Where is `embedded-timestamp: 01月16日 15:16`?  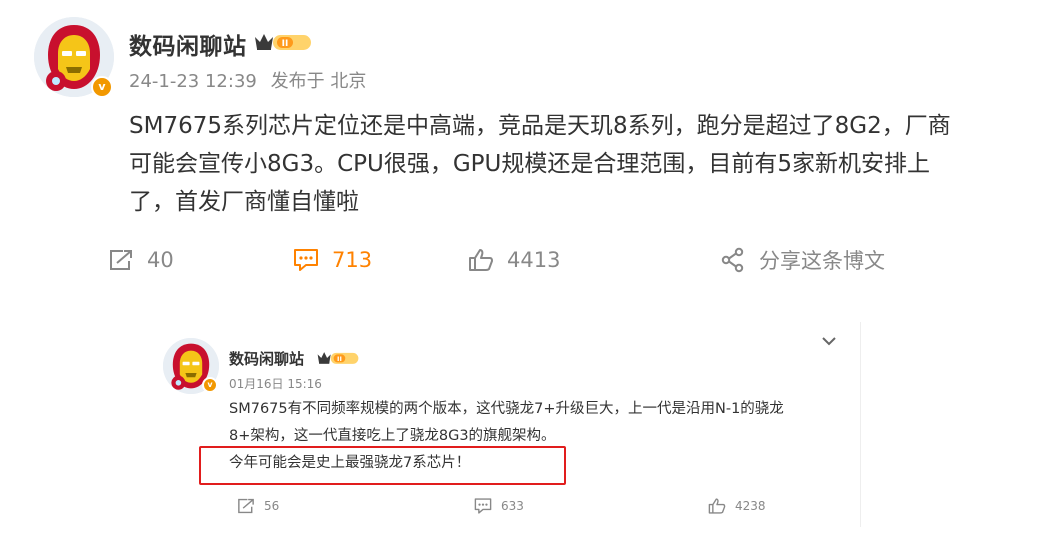 embedded-timestamp: 01月16日 15:16 is located at coordinates (275, 384).